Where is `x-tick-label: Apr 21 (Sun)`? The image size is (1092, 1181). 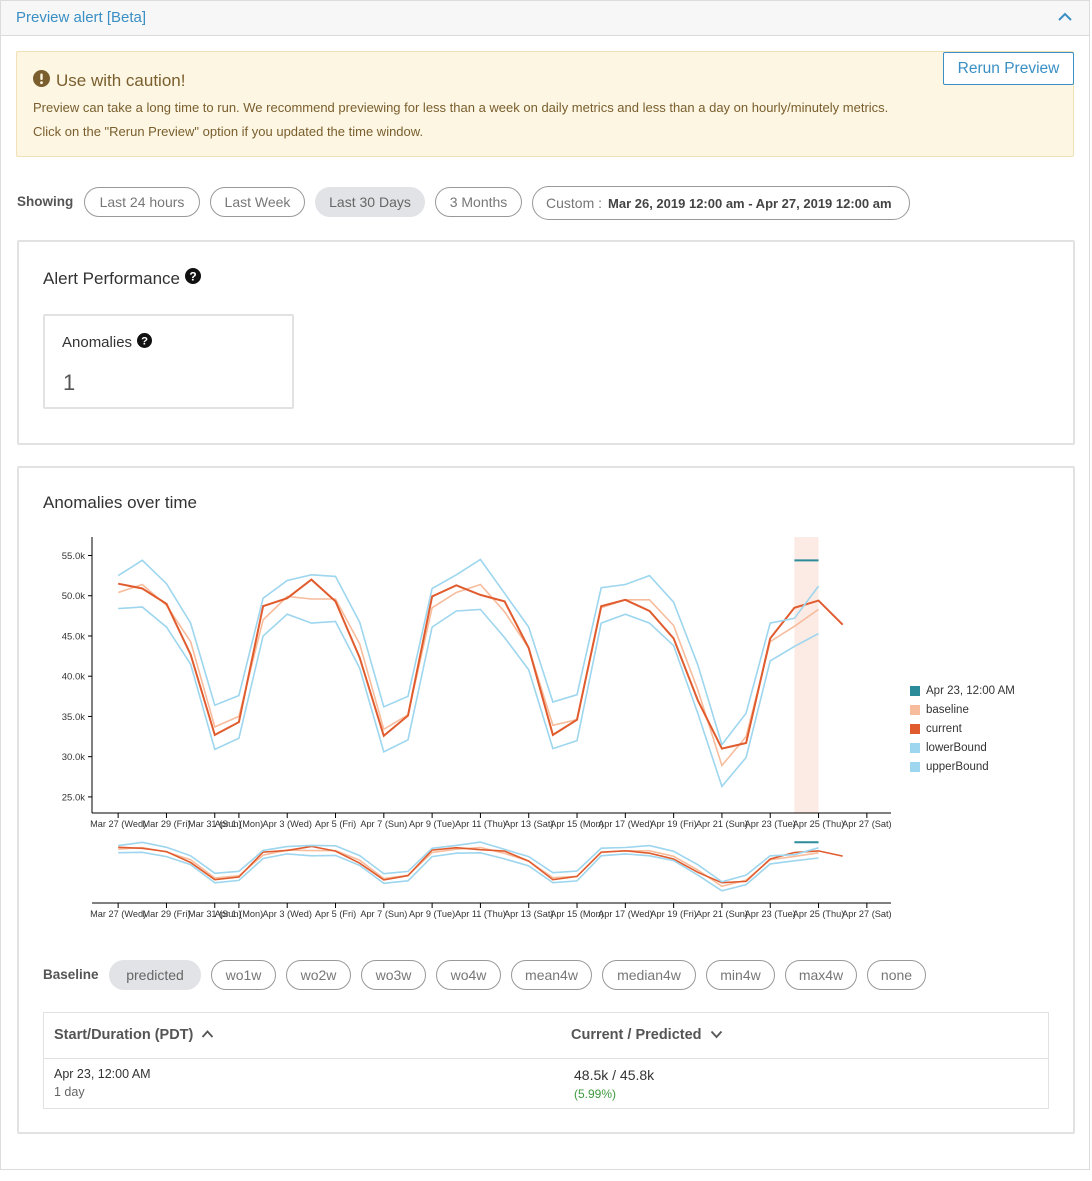 x-tick-label: Apr 21 (Sun) is located at coordinates (722, 824).